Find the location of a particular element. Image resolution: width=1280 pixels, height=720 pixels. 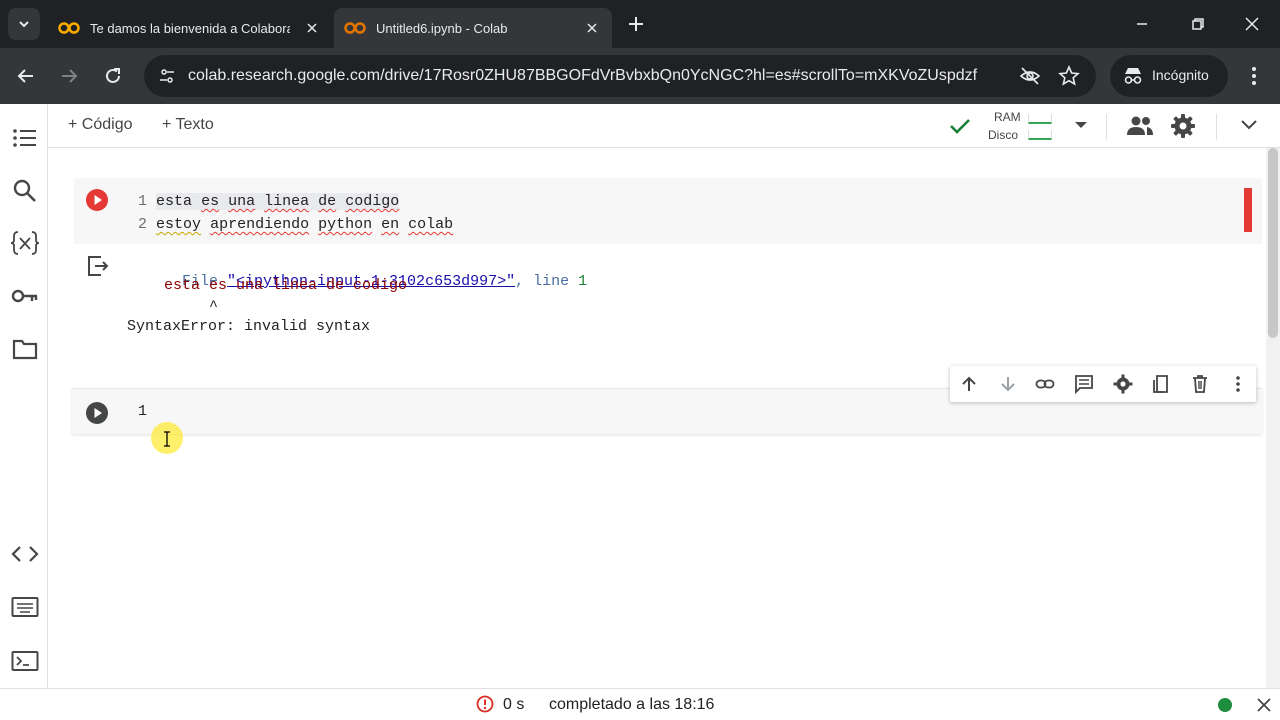

restore-button is located at coordinates (1198, 24).